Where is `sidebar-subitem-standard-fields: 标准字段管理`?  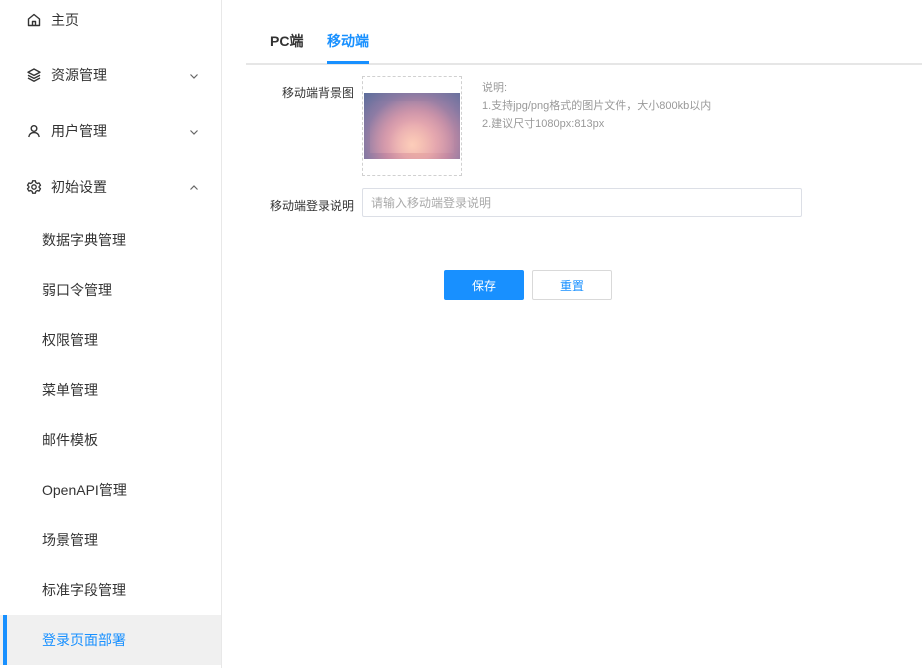
sidebar-subitem-standard-fields: 标准字段管理 is located at coordinates (110, 590).